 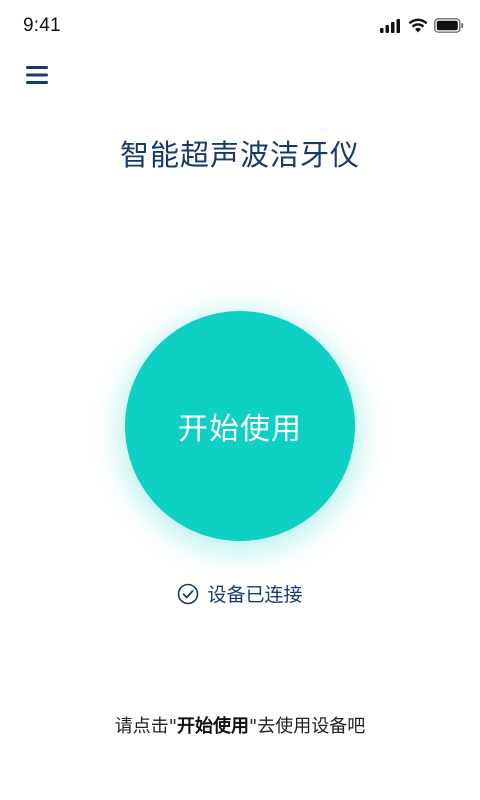 I want to click on check-circle-icon, so click(x=188, y=593).